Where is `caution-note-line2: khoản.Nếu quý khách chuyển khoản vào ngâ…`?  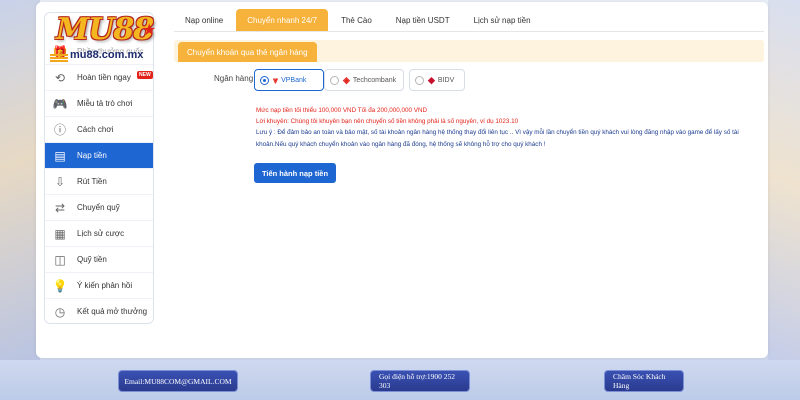 caution-note-line2: khoản.Nếu quý khách chuyển khoản vào ngâ… is located at coordinates (401, 144).